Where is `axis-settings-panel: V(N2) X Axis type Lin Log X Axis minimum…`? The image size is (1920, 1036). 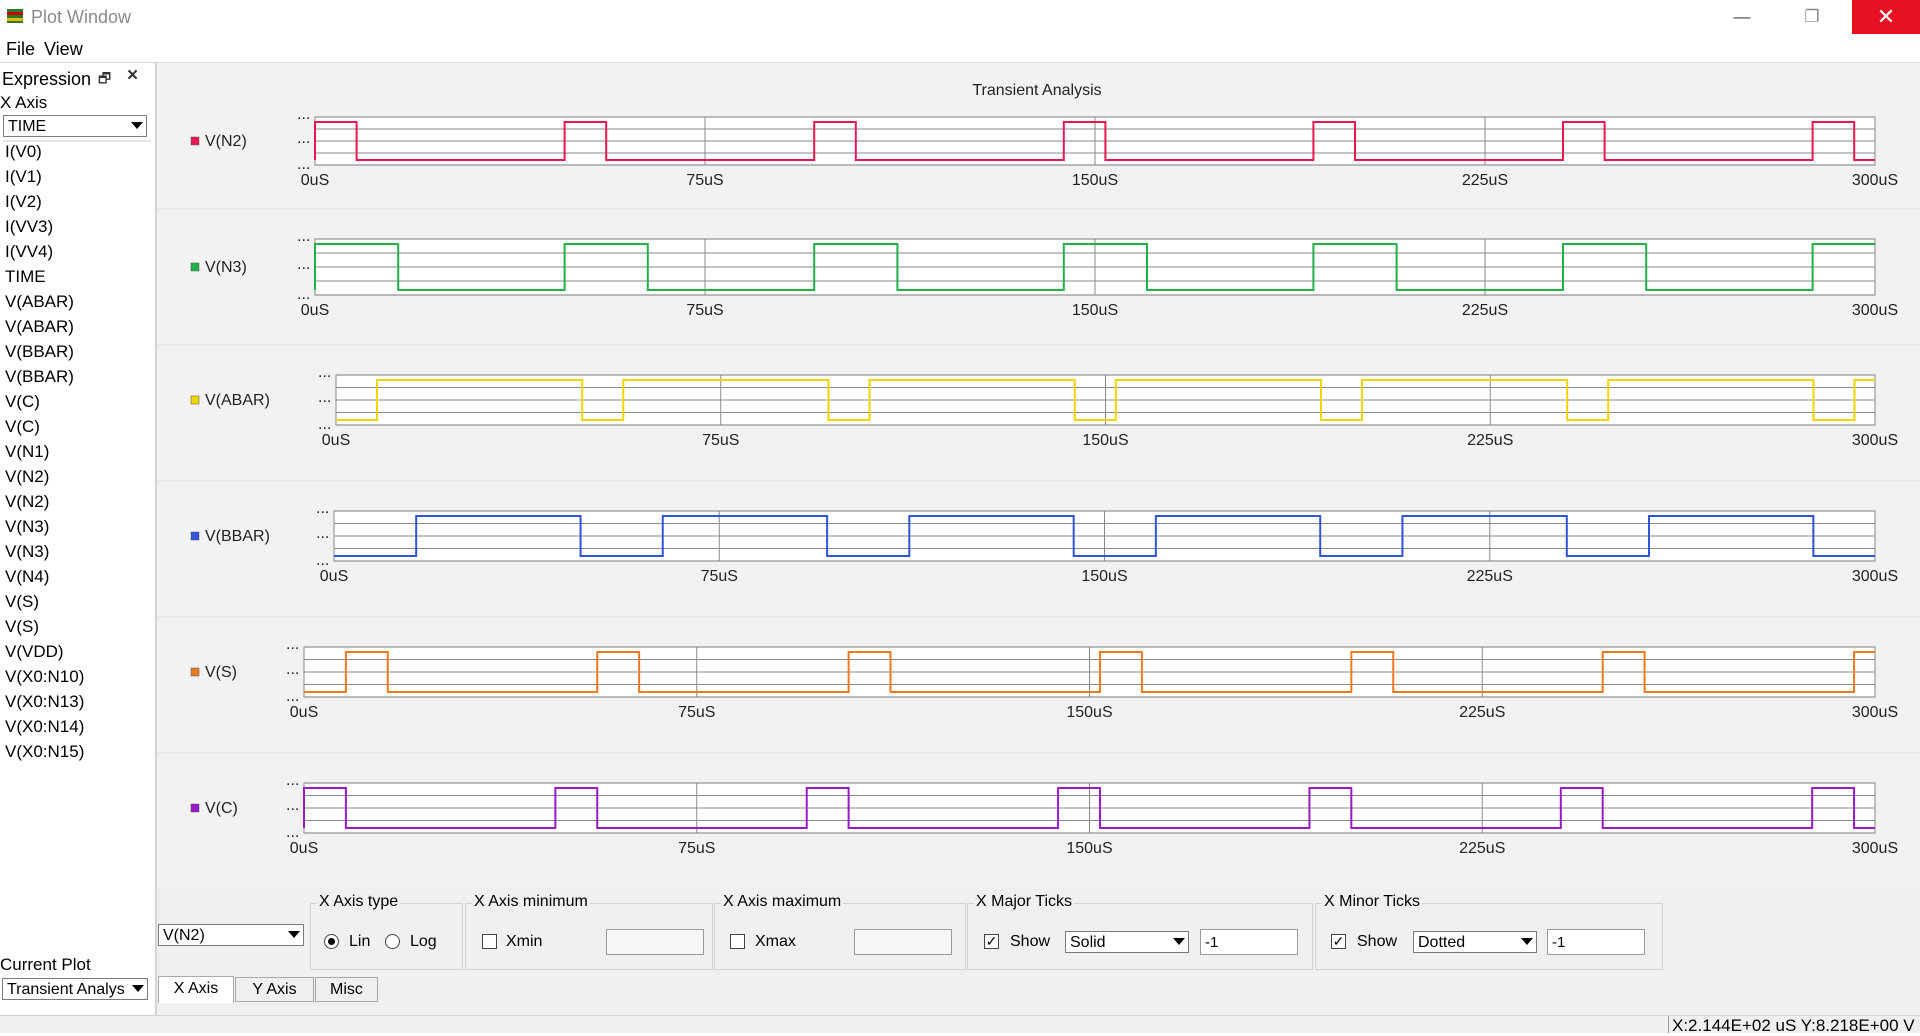 axis-settings-panel: V(N2) X Axis type Lin Log X Axis minimum… is located at coordinates (1038, 951).